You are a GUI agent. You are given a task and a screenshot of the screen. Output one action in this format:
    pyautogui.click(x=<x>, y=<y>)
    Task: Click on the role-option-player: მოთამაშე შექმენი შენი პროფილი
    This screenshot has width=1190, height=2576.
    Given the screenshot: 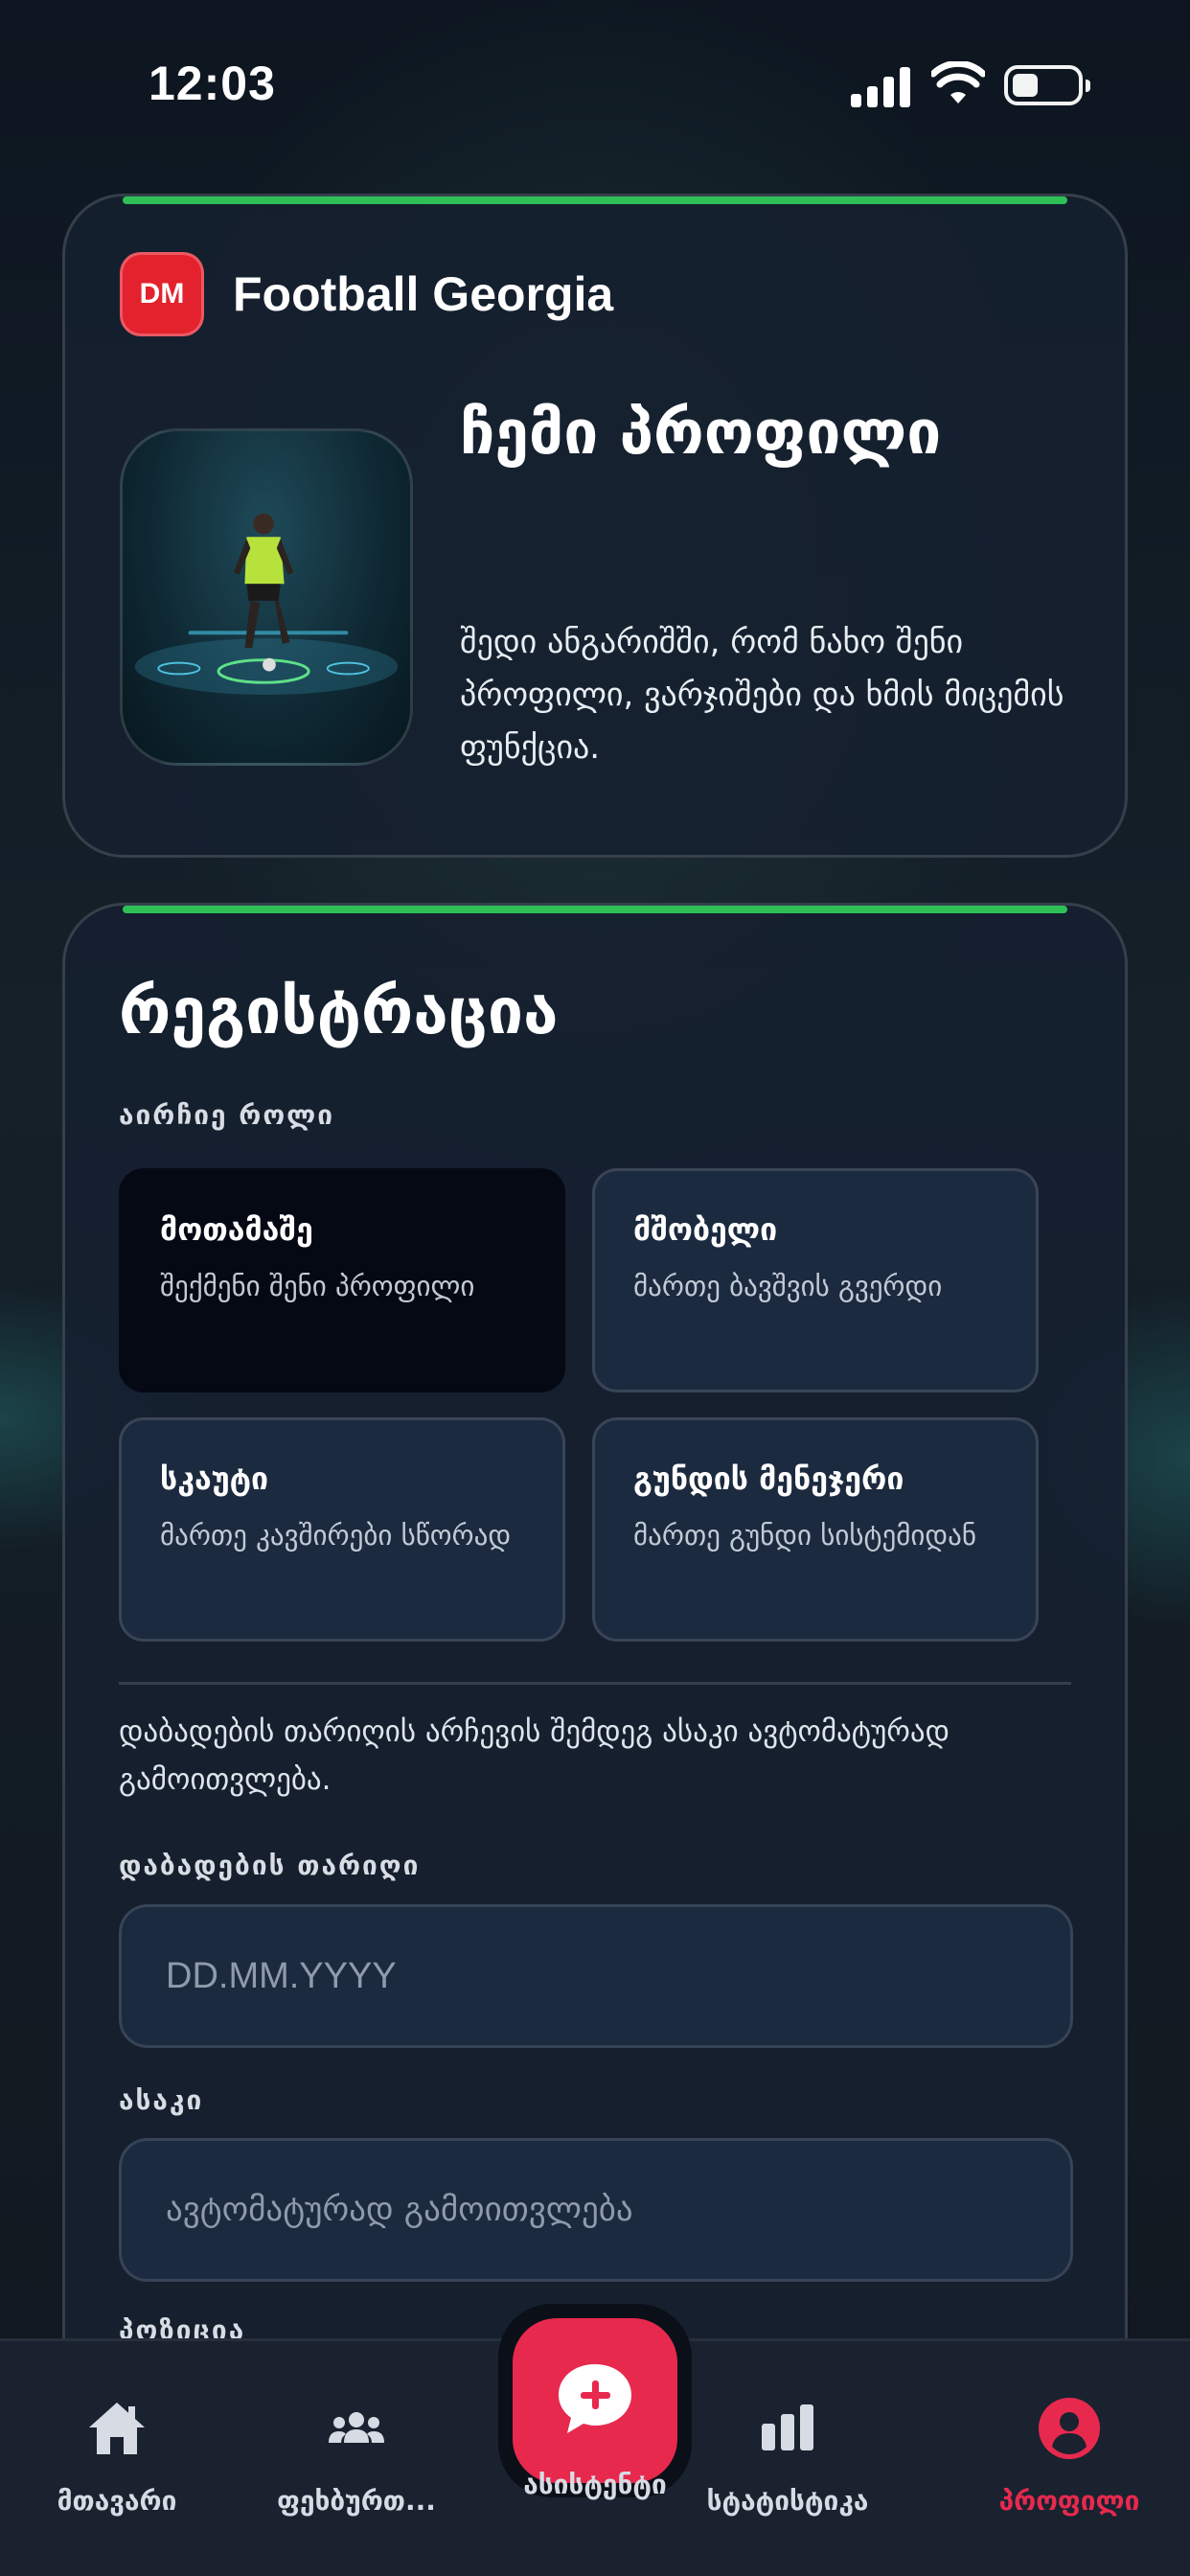 What is the action you would take?
    pyautogui.click(x=342, y=1280)
    